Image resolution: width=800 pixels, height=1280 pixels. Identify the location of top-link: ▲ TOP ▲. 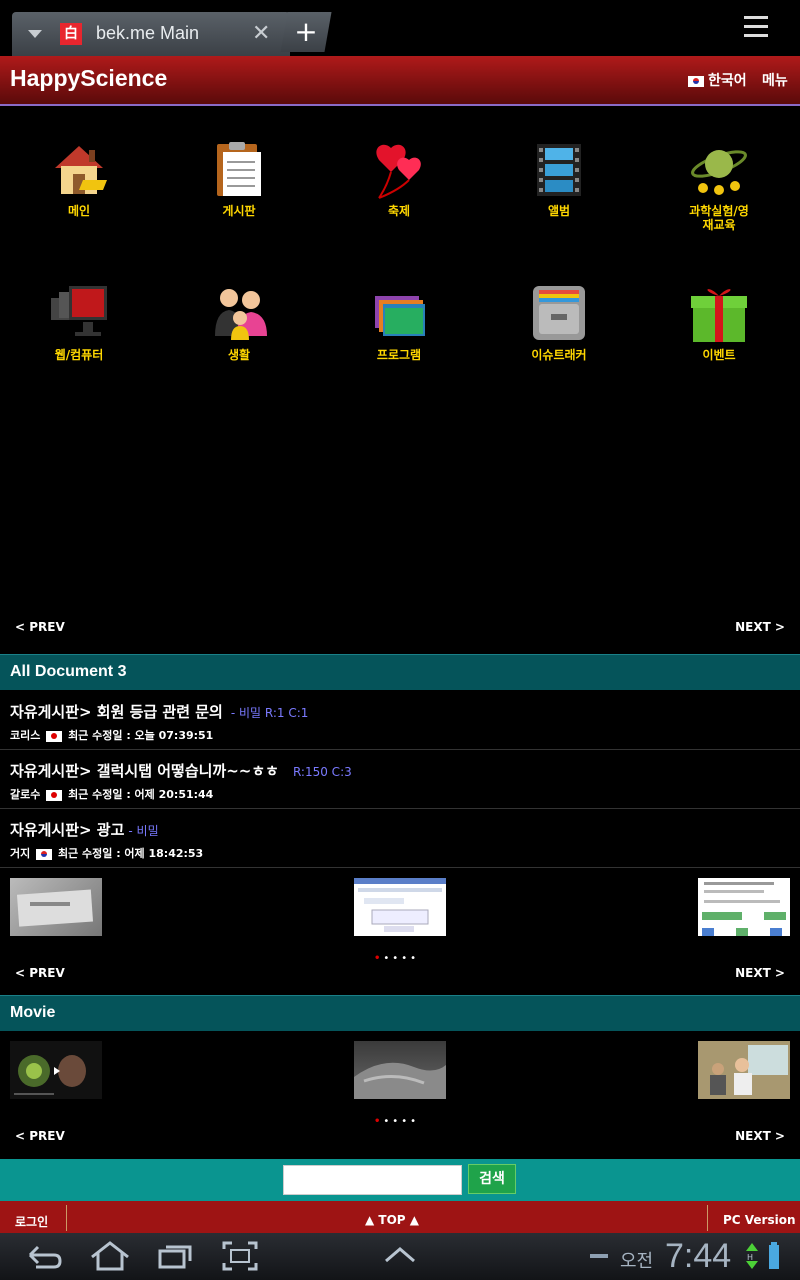
(392, 1220).